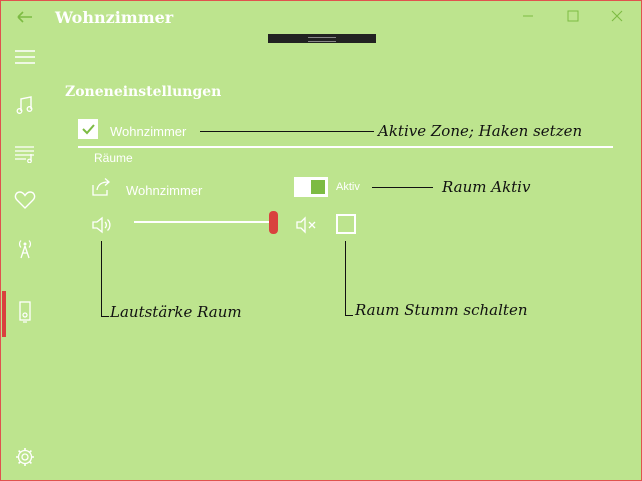  I want to click on active-zone-checkbox, so click(88, 129).